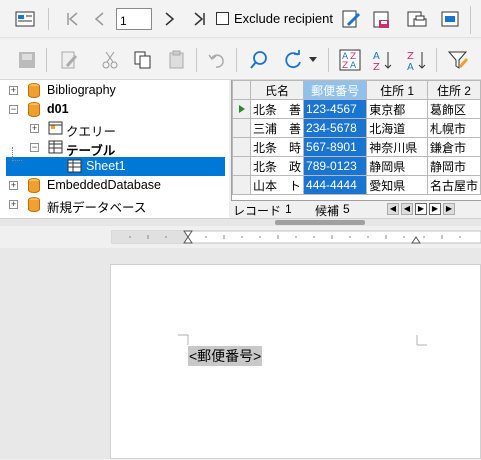 This screenshot has height=460, width=481. Describe the element at coordinates (453, 128) in the screenshot. I see `table-cell: 札幌市` at that location.